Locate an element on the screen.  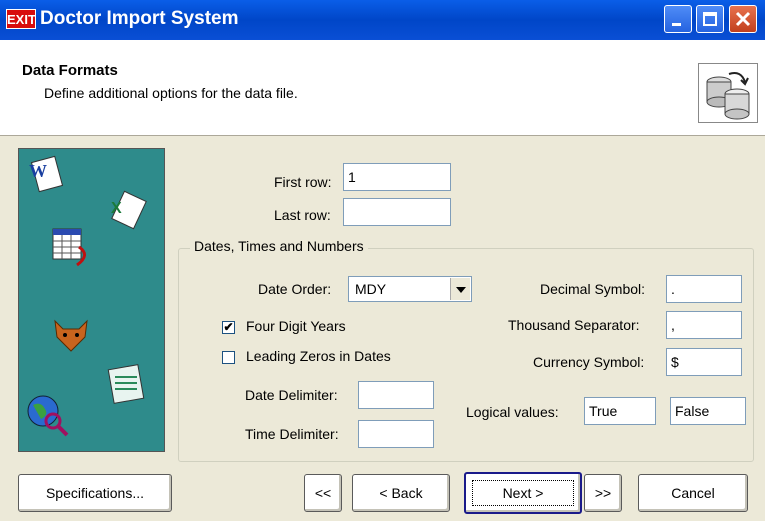
globe-search-icon is located at coordinates (48, 416).